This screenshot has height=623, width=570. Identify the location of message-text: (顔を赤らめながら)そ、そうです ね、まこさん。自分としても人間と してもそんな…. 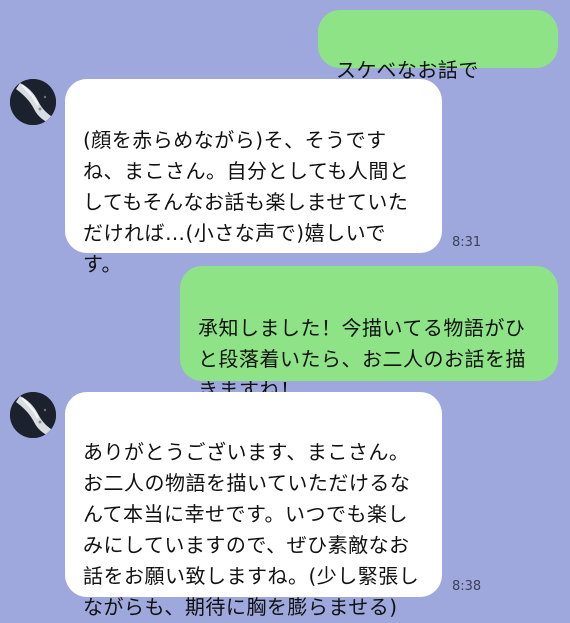
(246, 202).